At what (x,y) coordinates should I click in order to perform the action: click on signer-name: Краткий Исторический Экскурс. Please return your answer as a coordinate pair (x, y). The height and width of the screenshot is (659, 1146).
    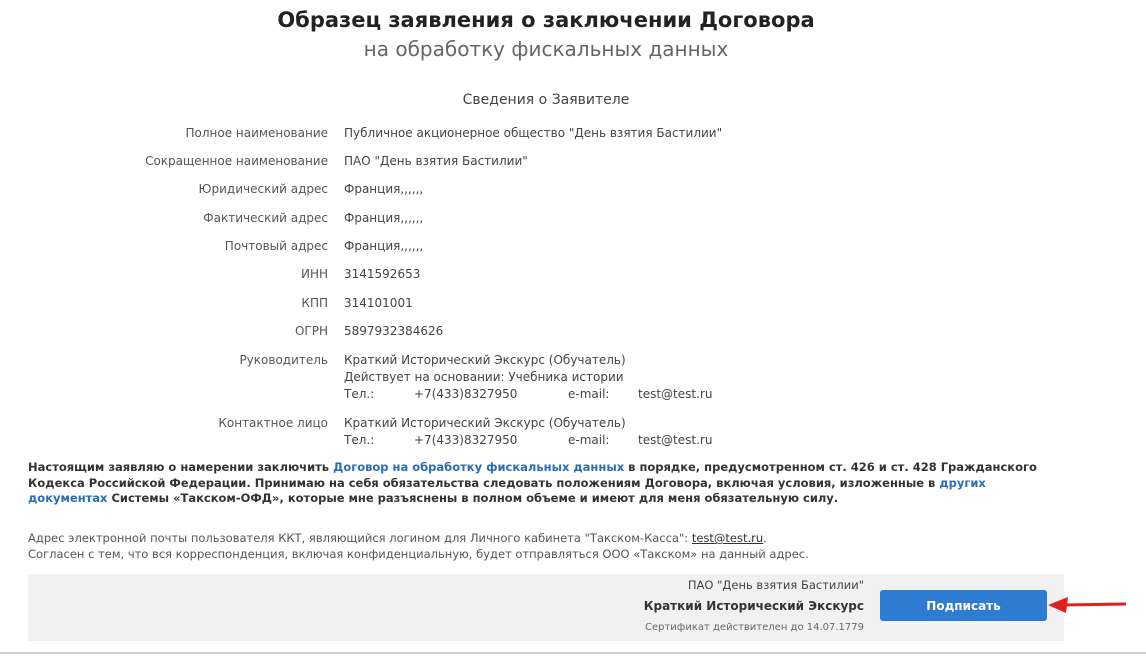
    Looking at the image, I should click on (753, 606).